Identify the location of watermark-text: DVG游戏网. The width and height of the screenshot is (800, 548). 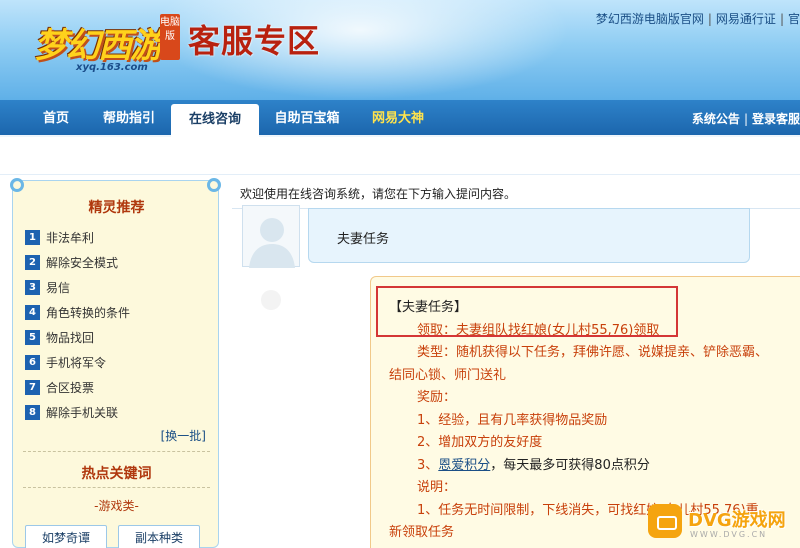
(737, 520).